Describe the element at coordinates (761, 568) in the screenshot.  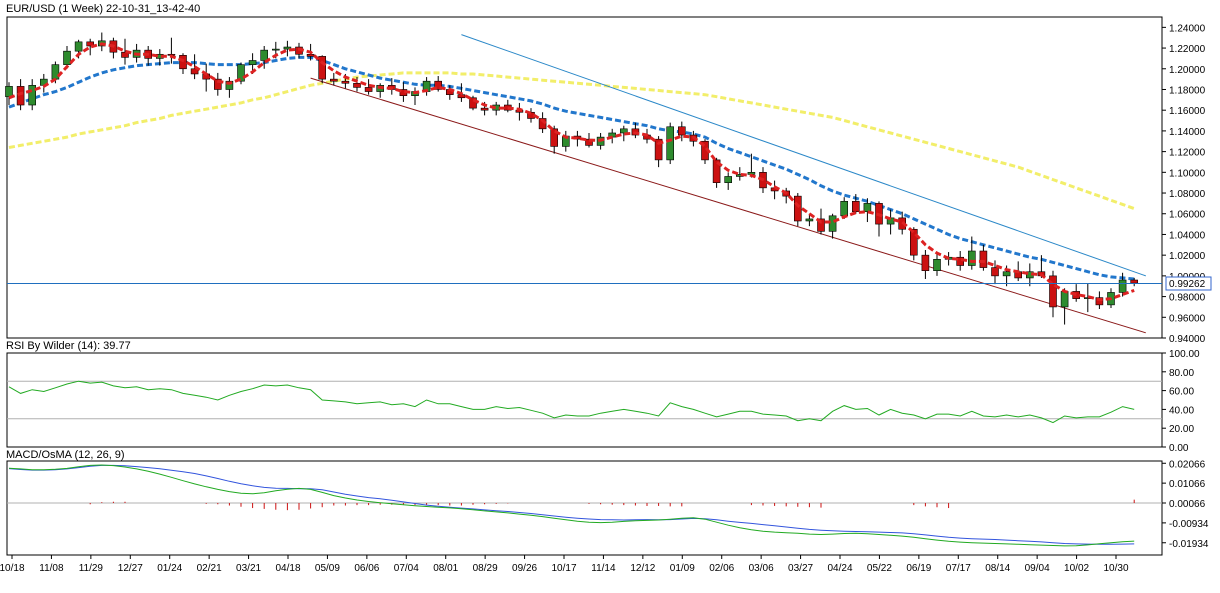
I see `date-tick-label: 03/06` at that location.